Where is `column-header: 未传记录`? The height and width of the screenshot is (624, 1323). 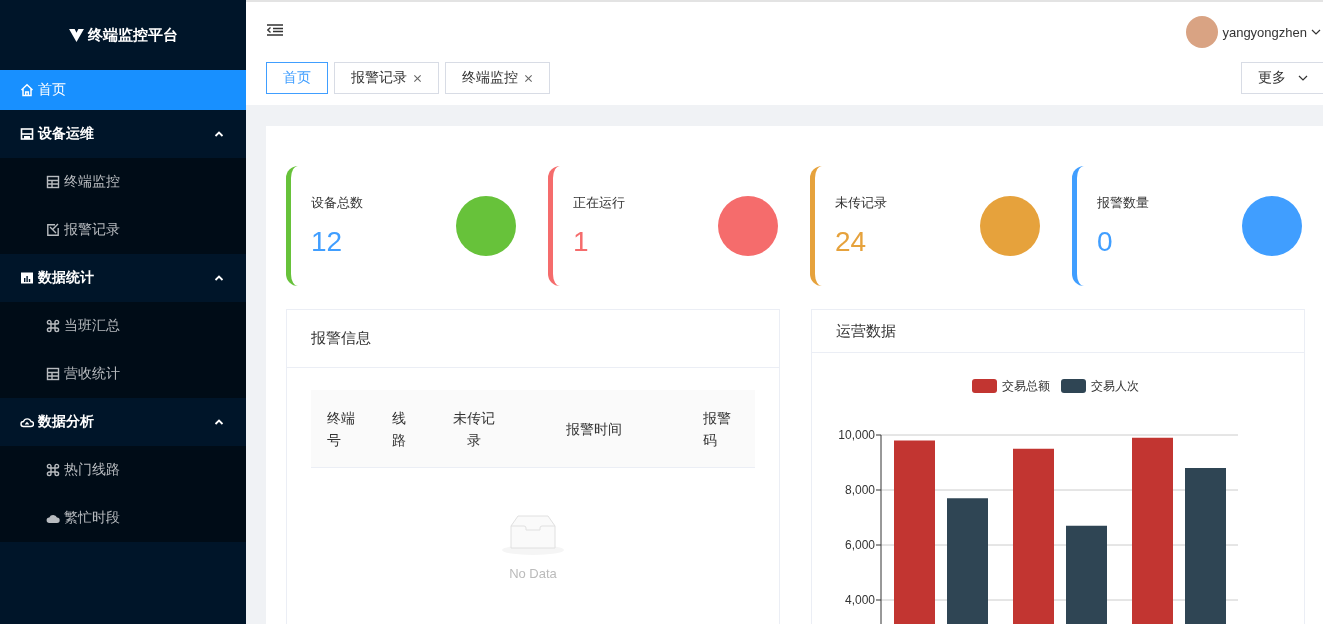 column-header: 未传记录 is located at coordinates (473, 429).